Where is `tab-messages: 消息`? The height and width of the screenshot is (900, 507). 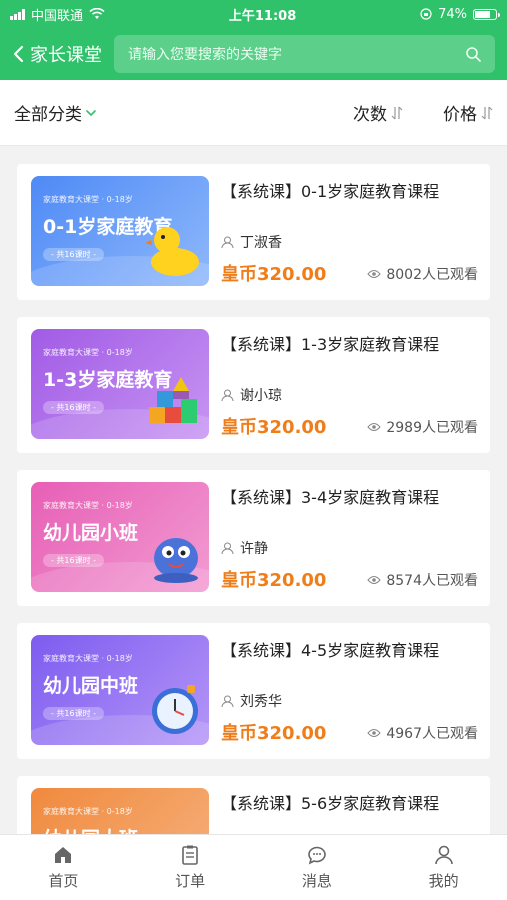
tab-messages: 消息 is located at coordinates (317, 867).